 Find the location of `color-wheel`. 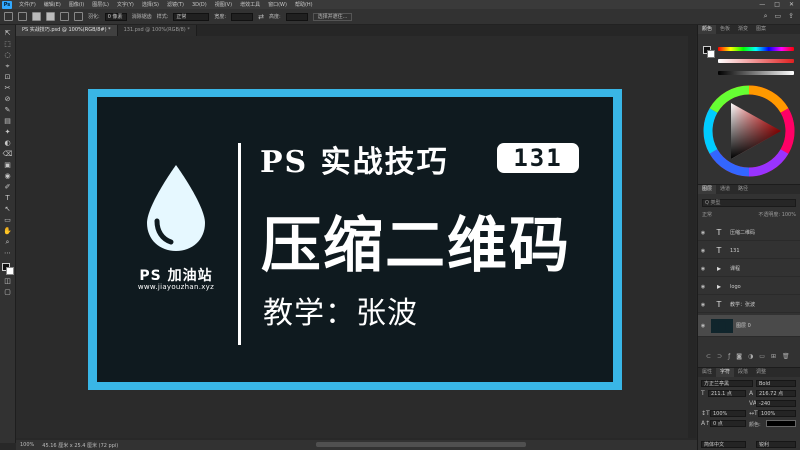

color-wheel is located at coordinates (749, 131).